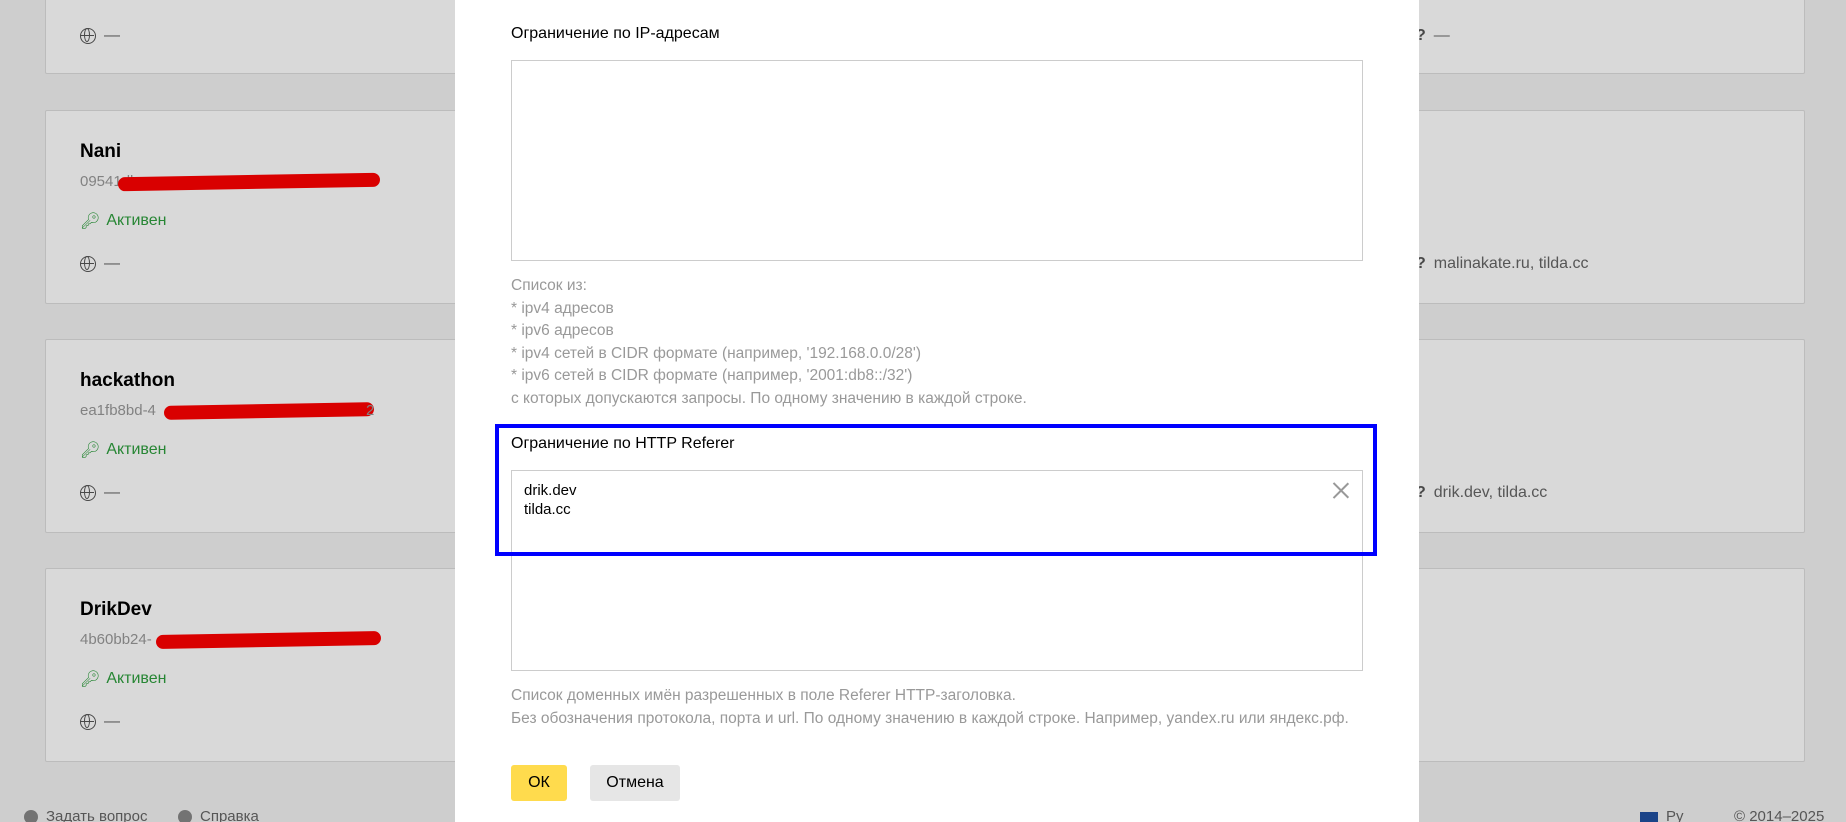 The height and width of the screenshot is (822, 1846). What do you see at coordinates (623, 443) in the screenshot?
I see `referer-restriction-title: Ограничение по HTTP Referer` at bounding box center [623, 443].